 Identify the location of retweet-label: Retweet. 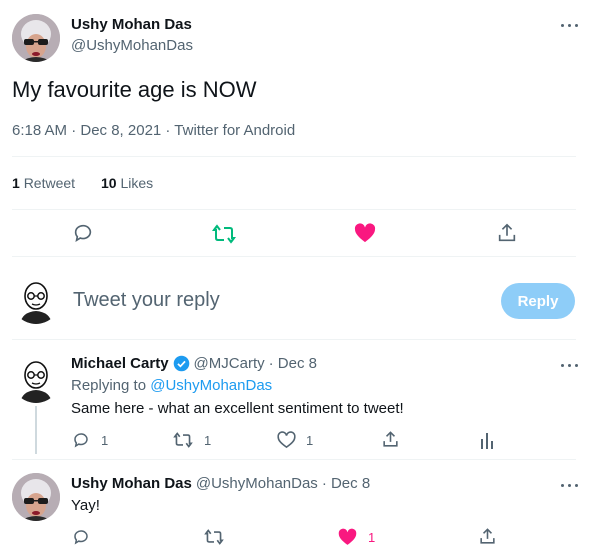
(49, 183).